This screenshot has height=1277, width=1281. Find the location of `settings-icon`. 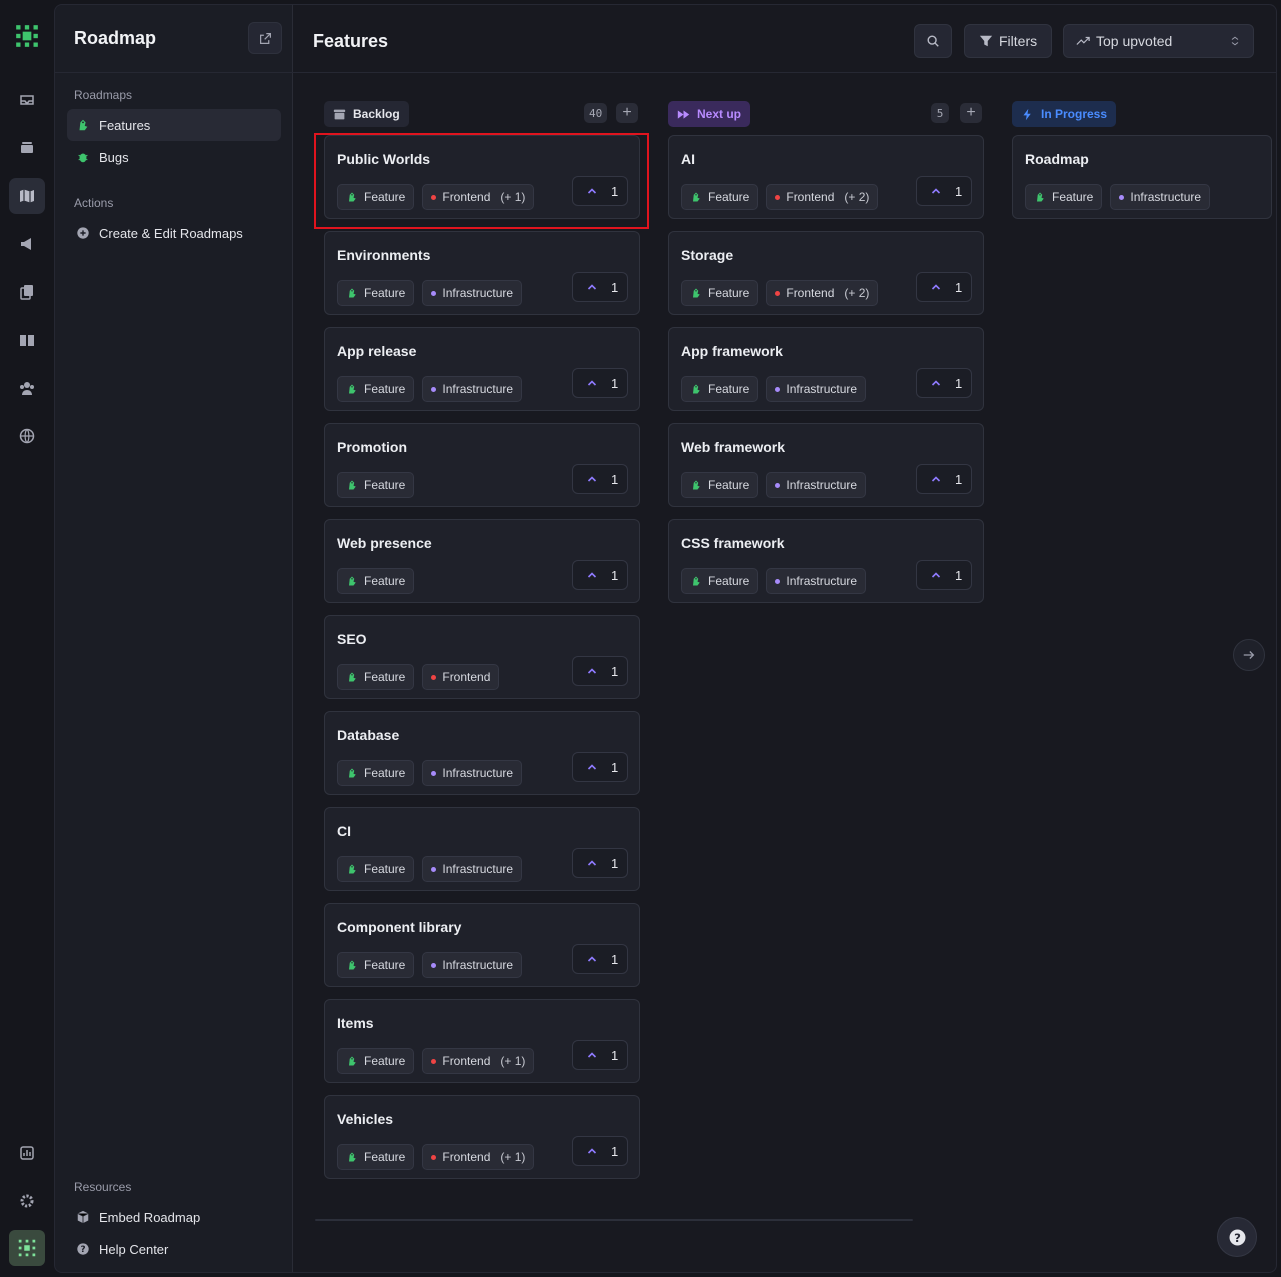

settings-icon is located at coordinates (27, 1201).